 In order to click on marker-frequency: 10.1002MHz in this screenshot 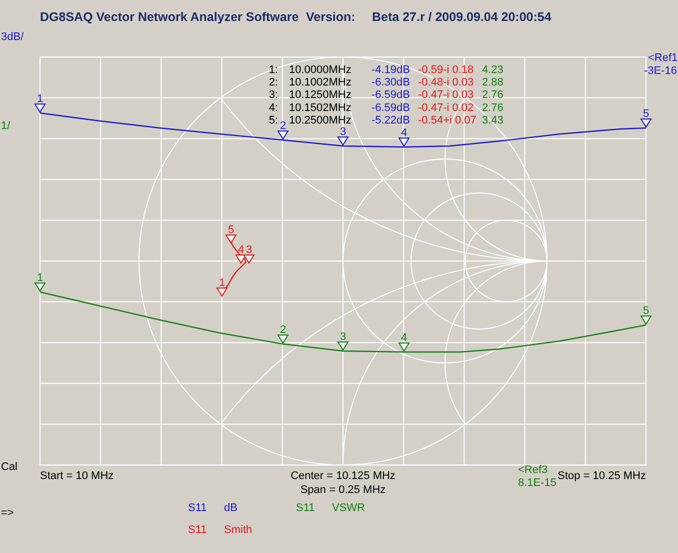, I will do `click(320, 82)`.